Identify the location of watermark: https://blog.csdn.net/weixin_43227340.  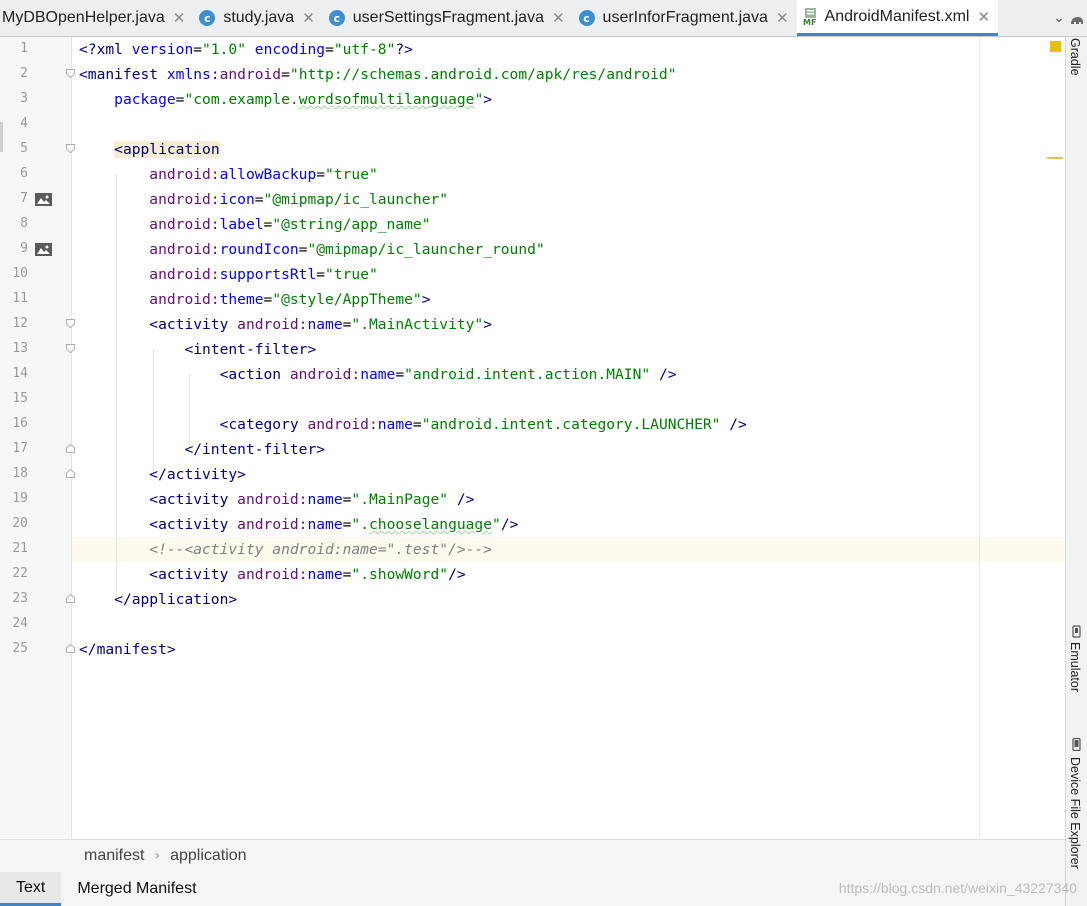
(957, 888).